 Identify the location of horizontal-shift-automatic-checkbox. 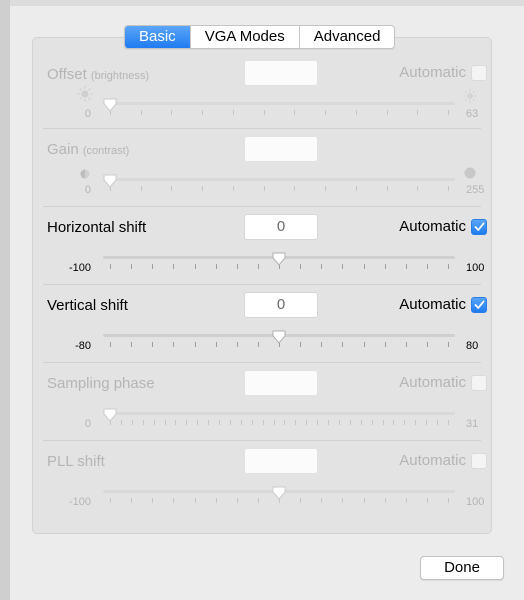
(479, 226).